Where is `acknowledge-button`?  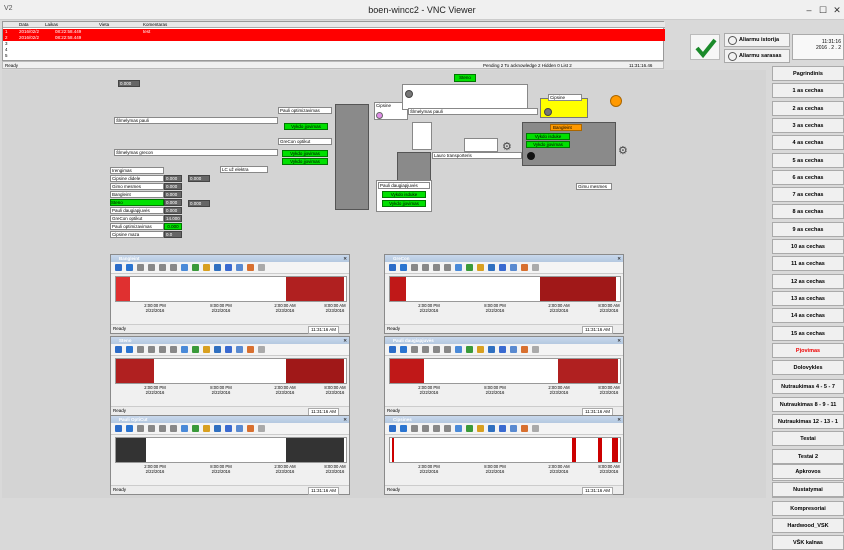
acknowledge-button is located at coordinates (705, 47).